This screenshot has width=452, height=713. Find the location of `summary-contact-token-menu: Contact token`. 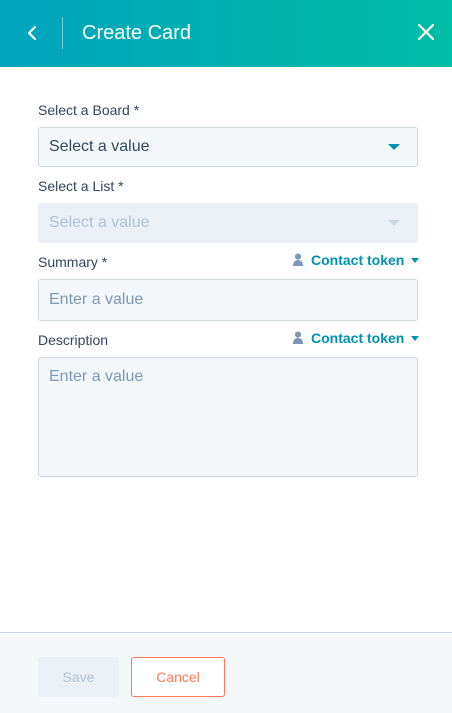

summary-contact-token-menu: Contact token is located at coordinates (356, 260).